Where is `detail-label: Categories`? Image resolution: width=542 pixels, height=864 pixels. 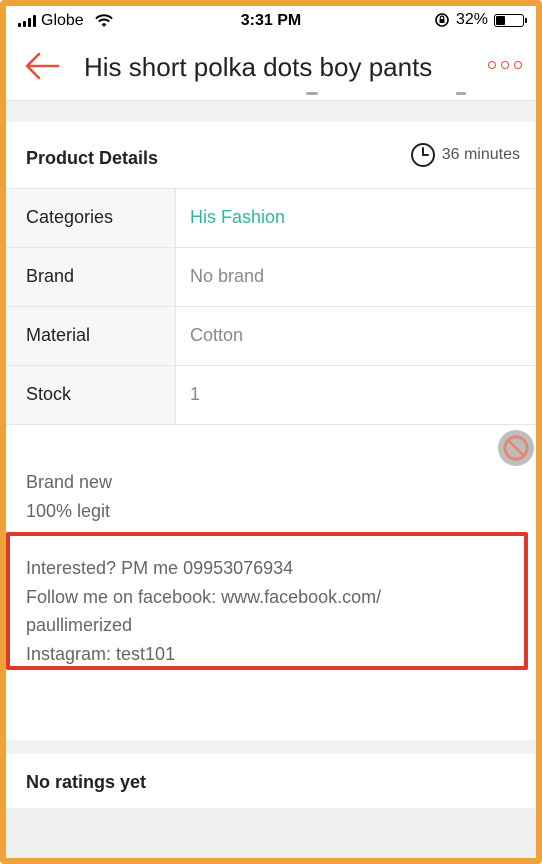
detail-label: Categories is located at coordinates (70, 217).